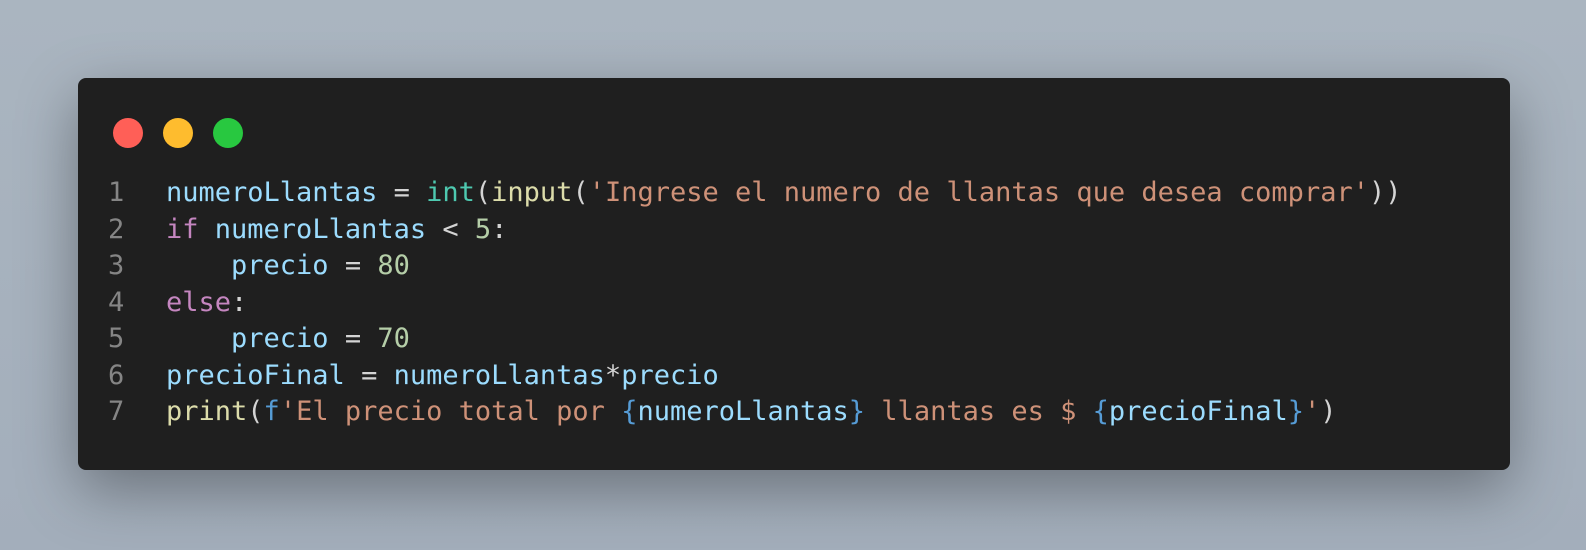 This screenshot has height=550, width=1586. Describe the element at coordinates (799, 339) in the screenshot. I see `code-line: 5 precio = 70` at that location.